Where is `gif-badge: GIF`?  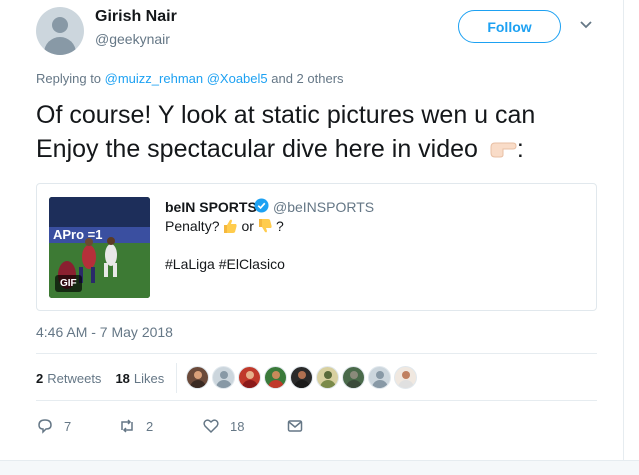 gif-badge: GIF is located at coordinates (68, 283).